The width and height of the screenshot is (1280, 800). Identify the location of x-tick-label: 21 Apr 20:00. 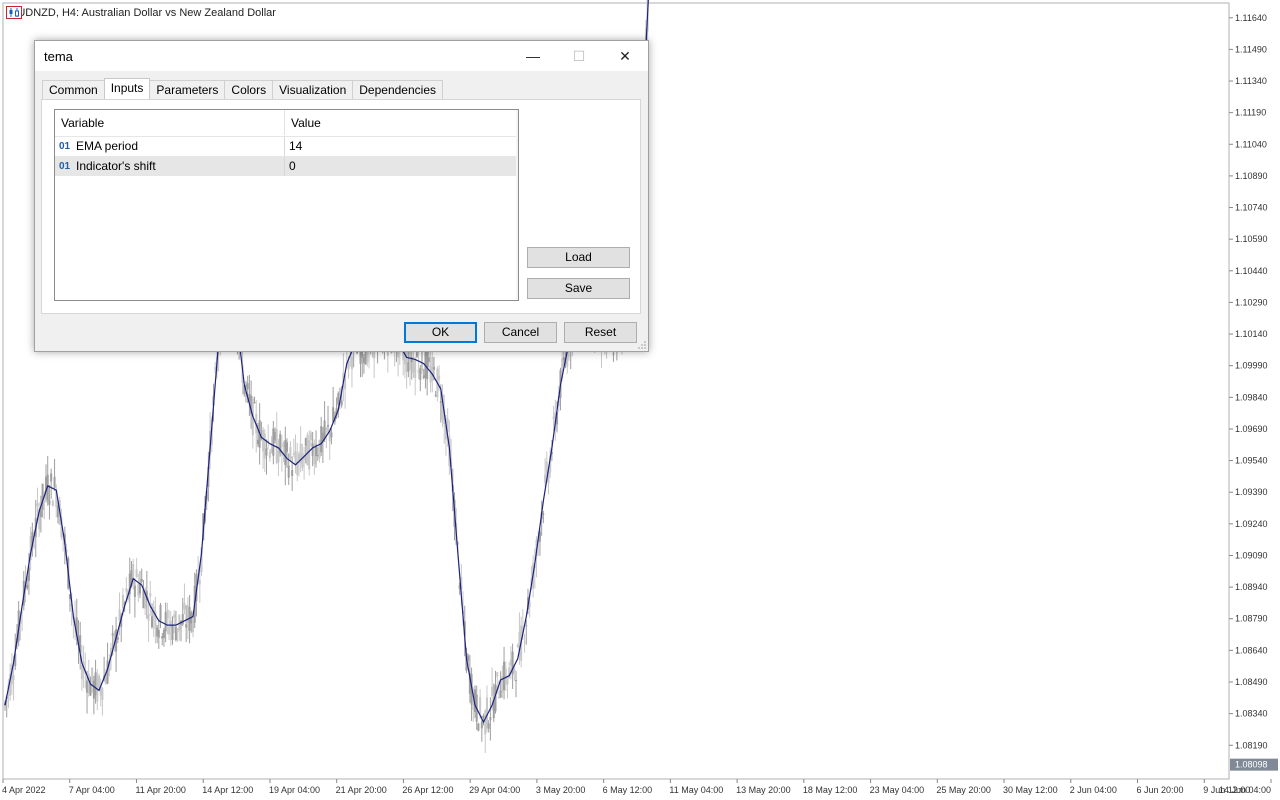
(361, 790).